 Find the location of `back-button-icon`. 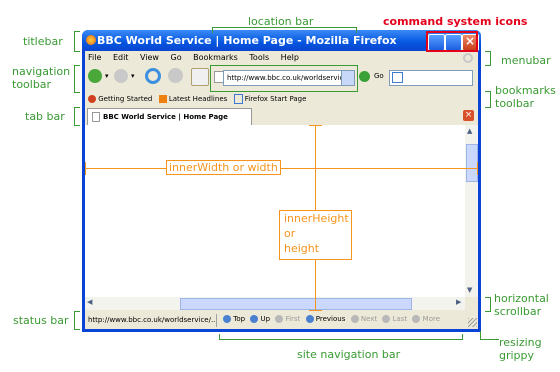

back-button-icon is located at coordinates (95, 76).